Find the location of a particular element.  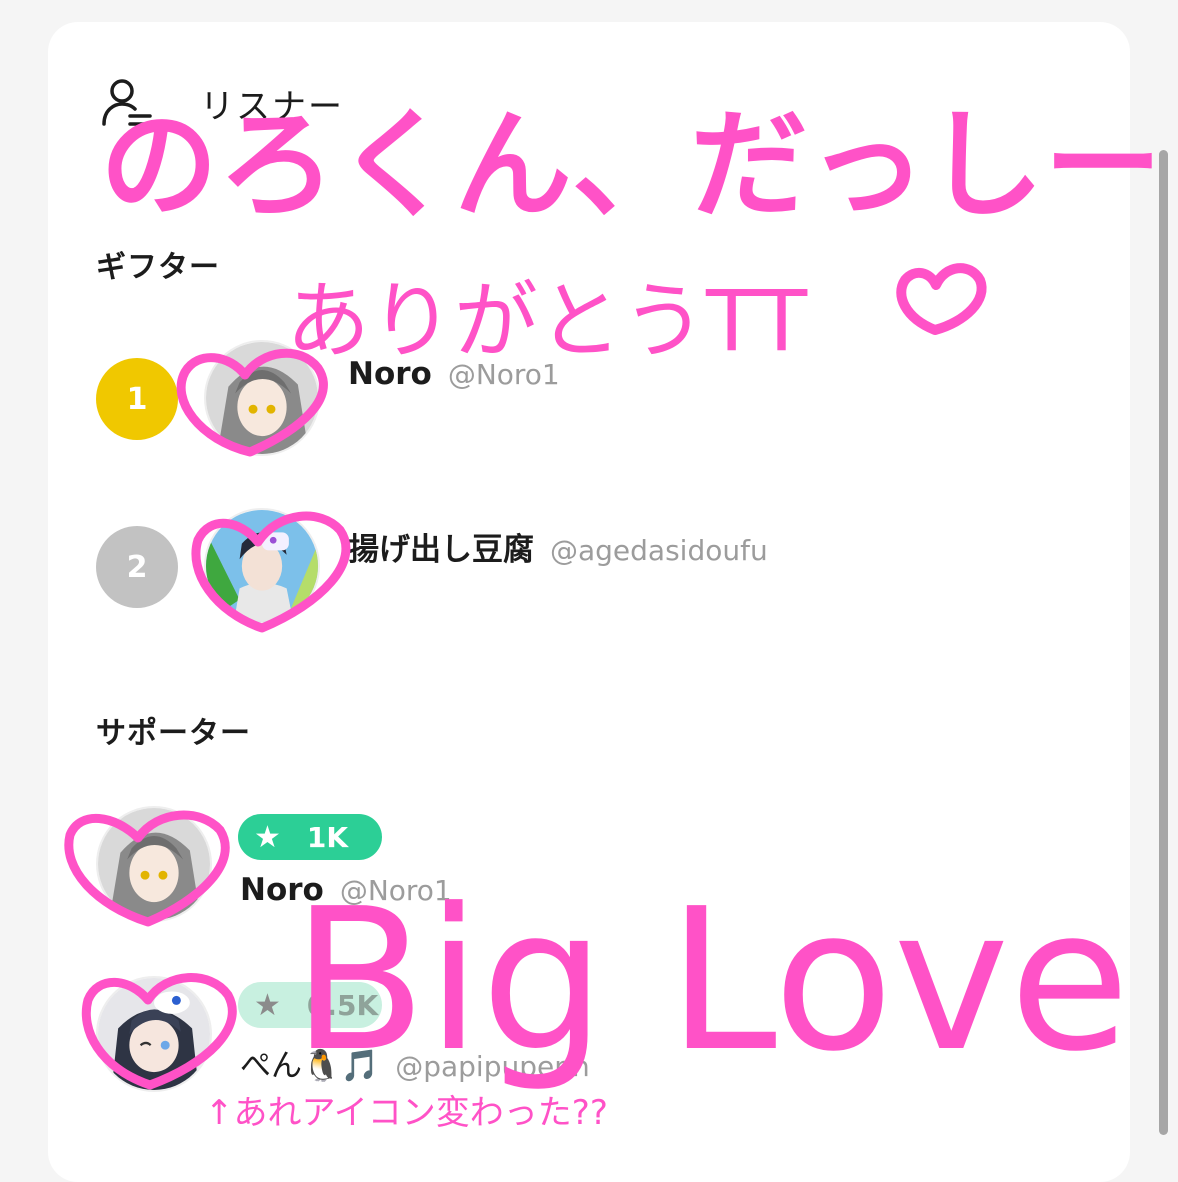

support-amount: 0.5K is located at coordinates (342, 1005).